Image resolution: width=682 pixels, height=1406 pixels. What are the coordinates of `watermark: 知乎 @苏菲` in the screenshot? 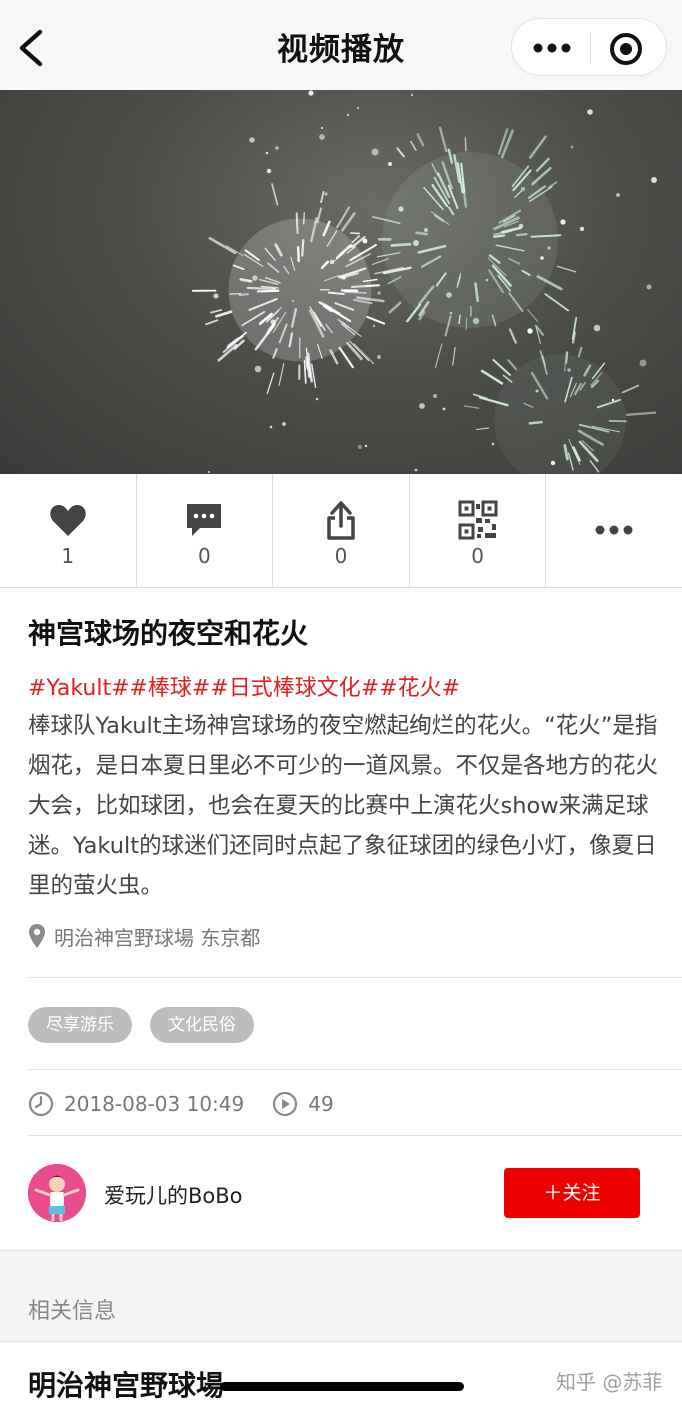 It's located at (609, 1382).